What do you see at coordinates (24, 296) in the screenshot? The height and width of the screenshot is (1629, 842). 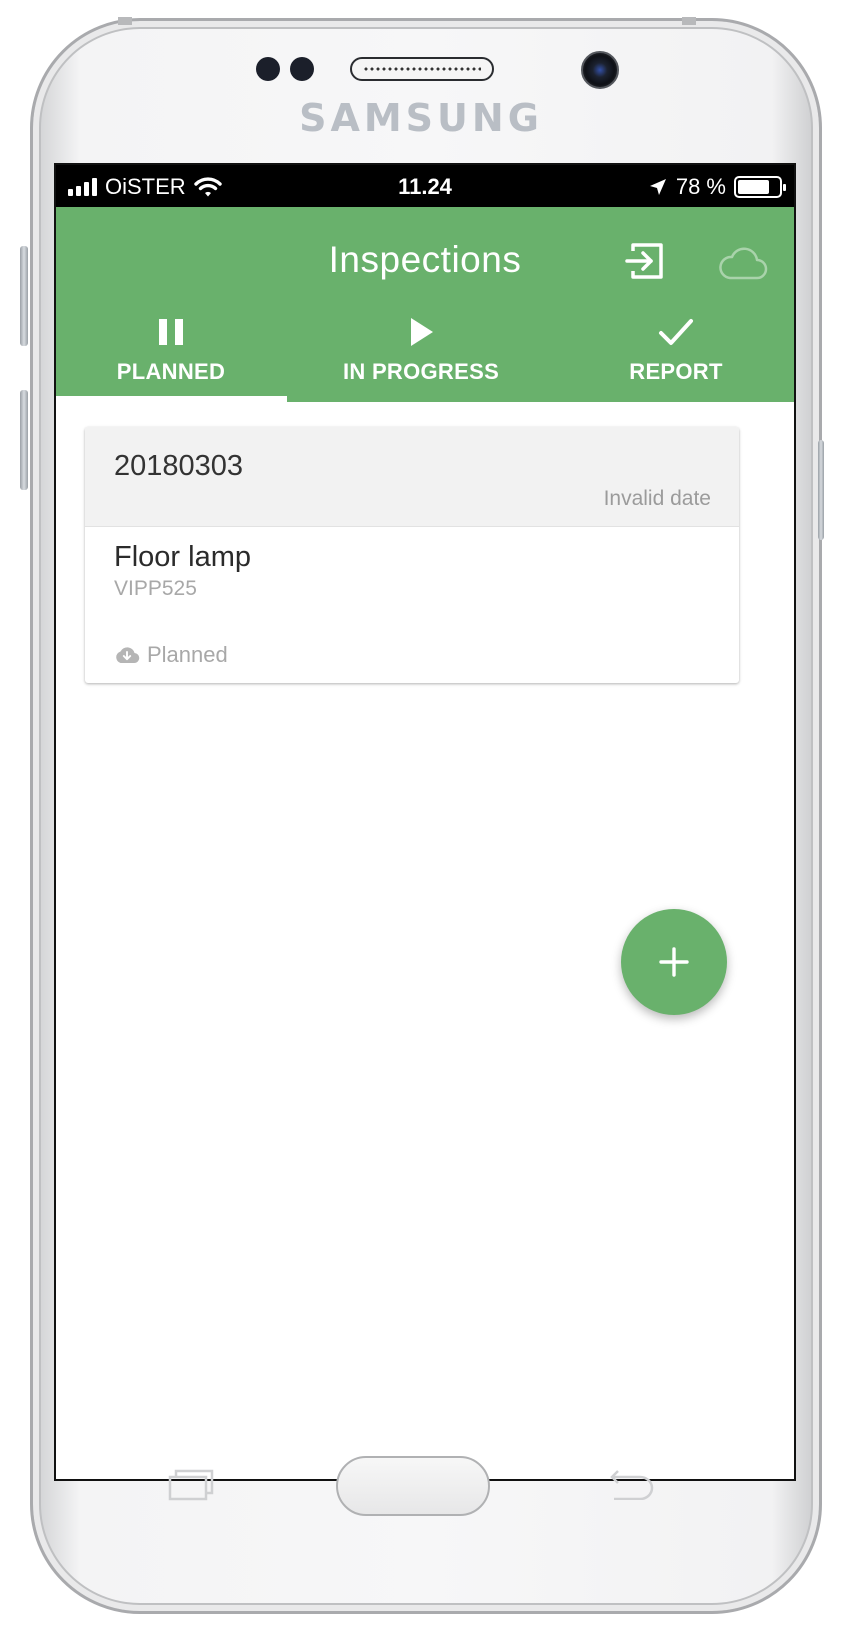 I see `volume-up-button` at bounding box center [24, 296].